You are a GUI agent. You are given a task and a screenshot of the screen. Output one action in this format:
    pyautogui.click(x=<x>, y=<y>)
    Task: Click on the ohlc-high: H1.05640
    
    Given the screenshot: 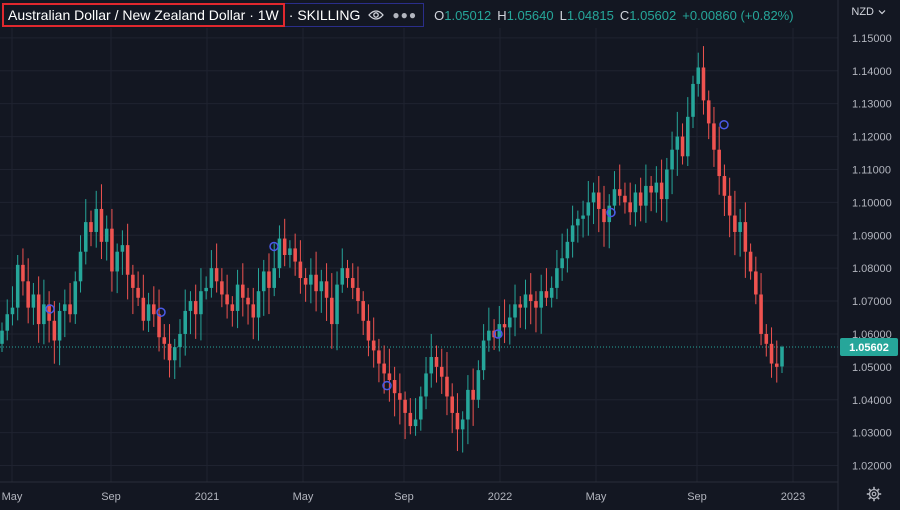 What is the action you would take?
    pyautogui.click(x=525, y=15)
    